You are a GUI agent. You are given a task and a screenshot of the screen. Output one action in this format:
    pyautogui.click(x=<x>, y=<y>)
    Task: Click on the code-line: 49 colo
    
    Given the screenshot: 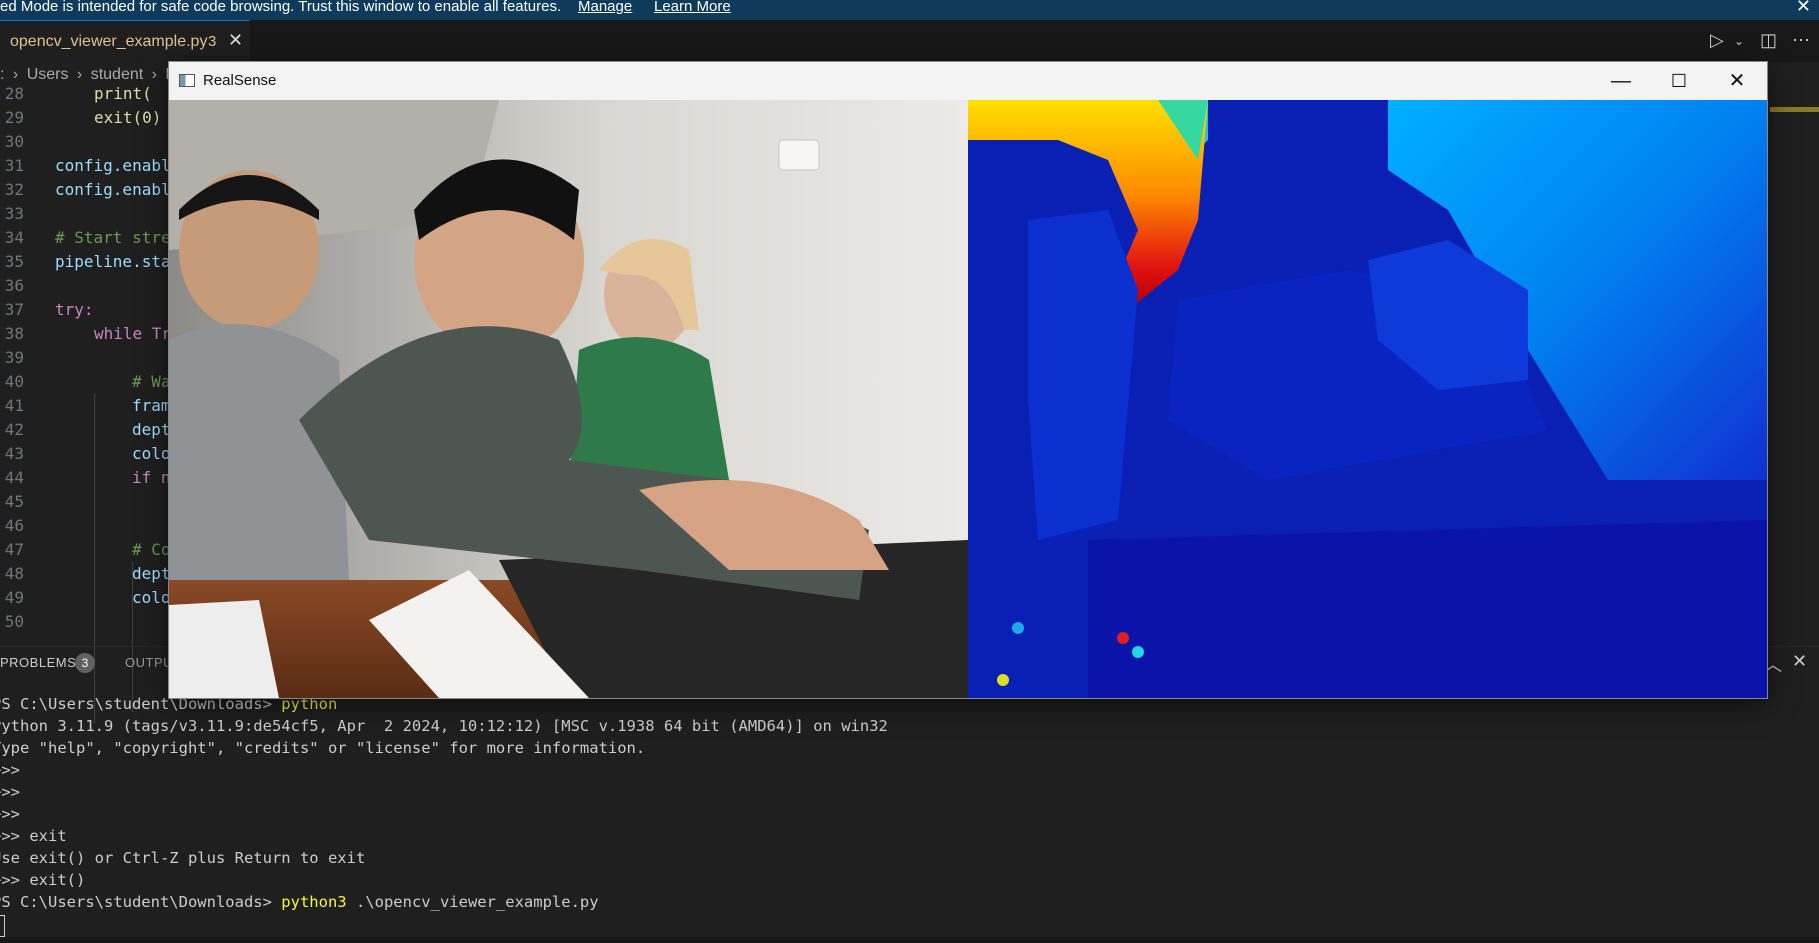 What is the action you would take?
    pyautogui.click(x=85, y=598)
    